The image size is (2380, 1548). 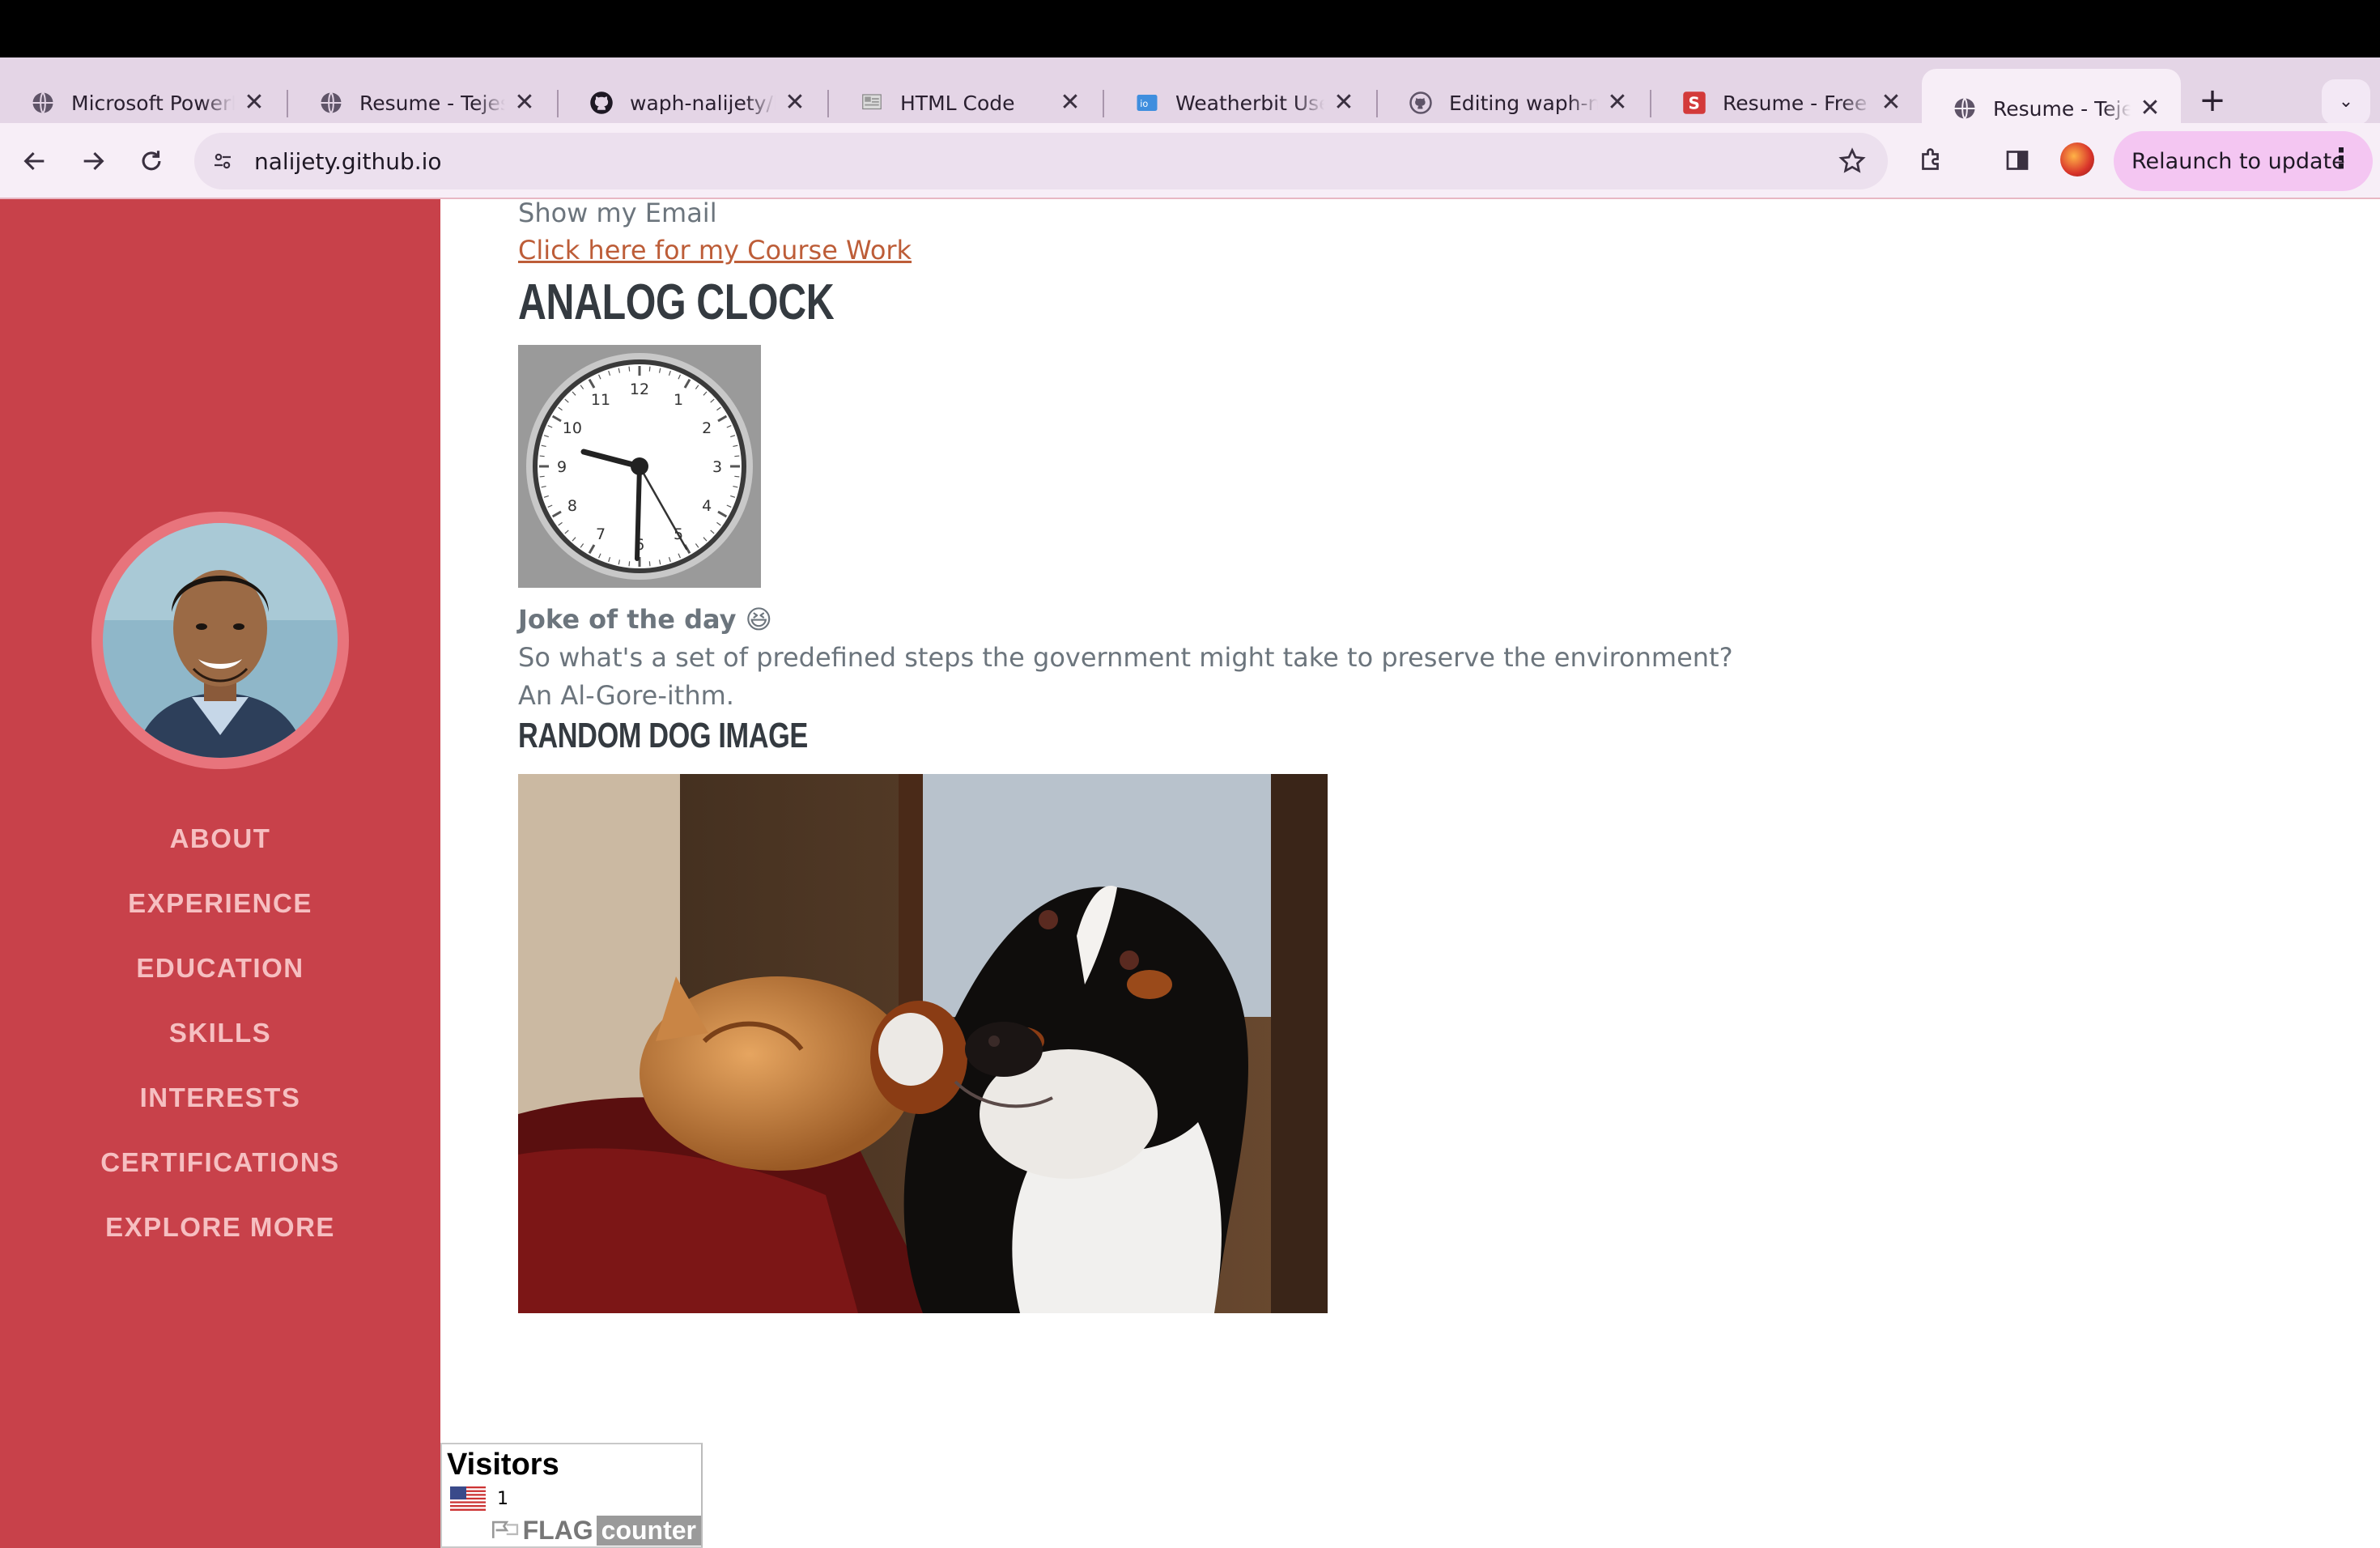 I want to click on flag-counter-icon, so click(x=872, y=103).